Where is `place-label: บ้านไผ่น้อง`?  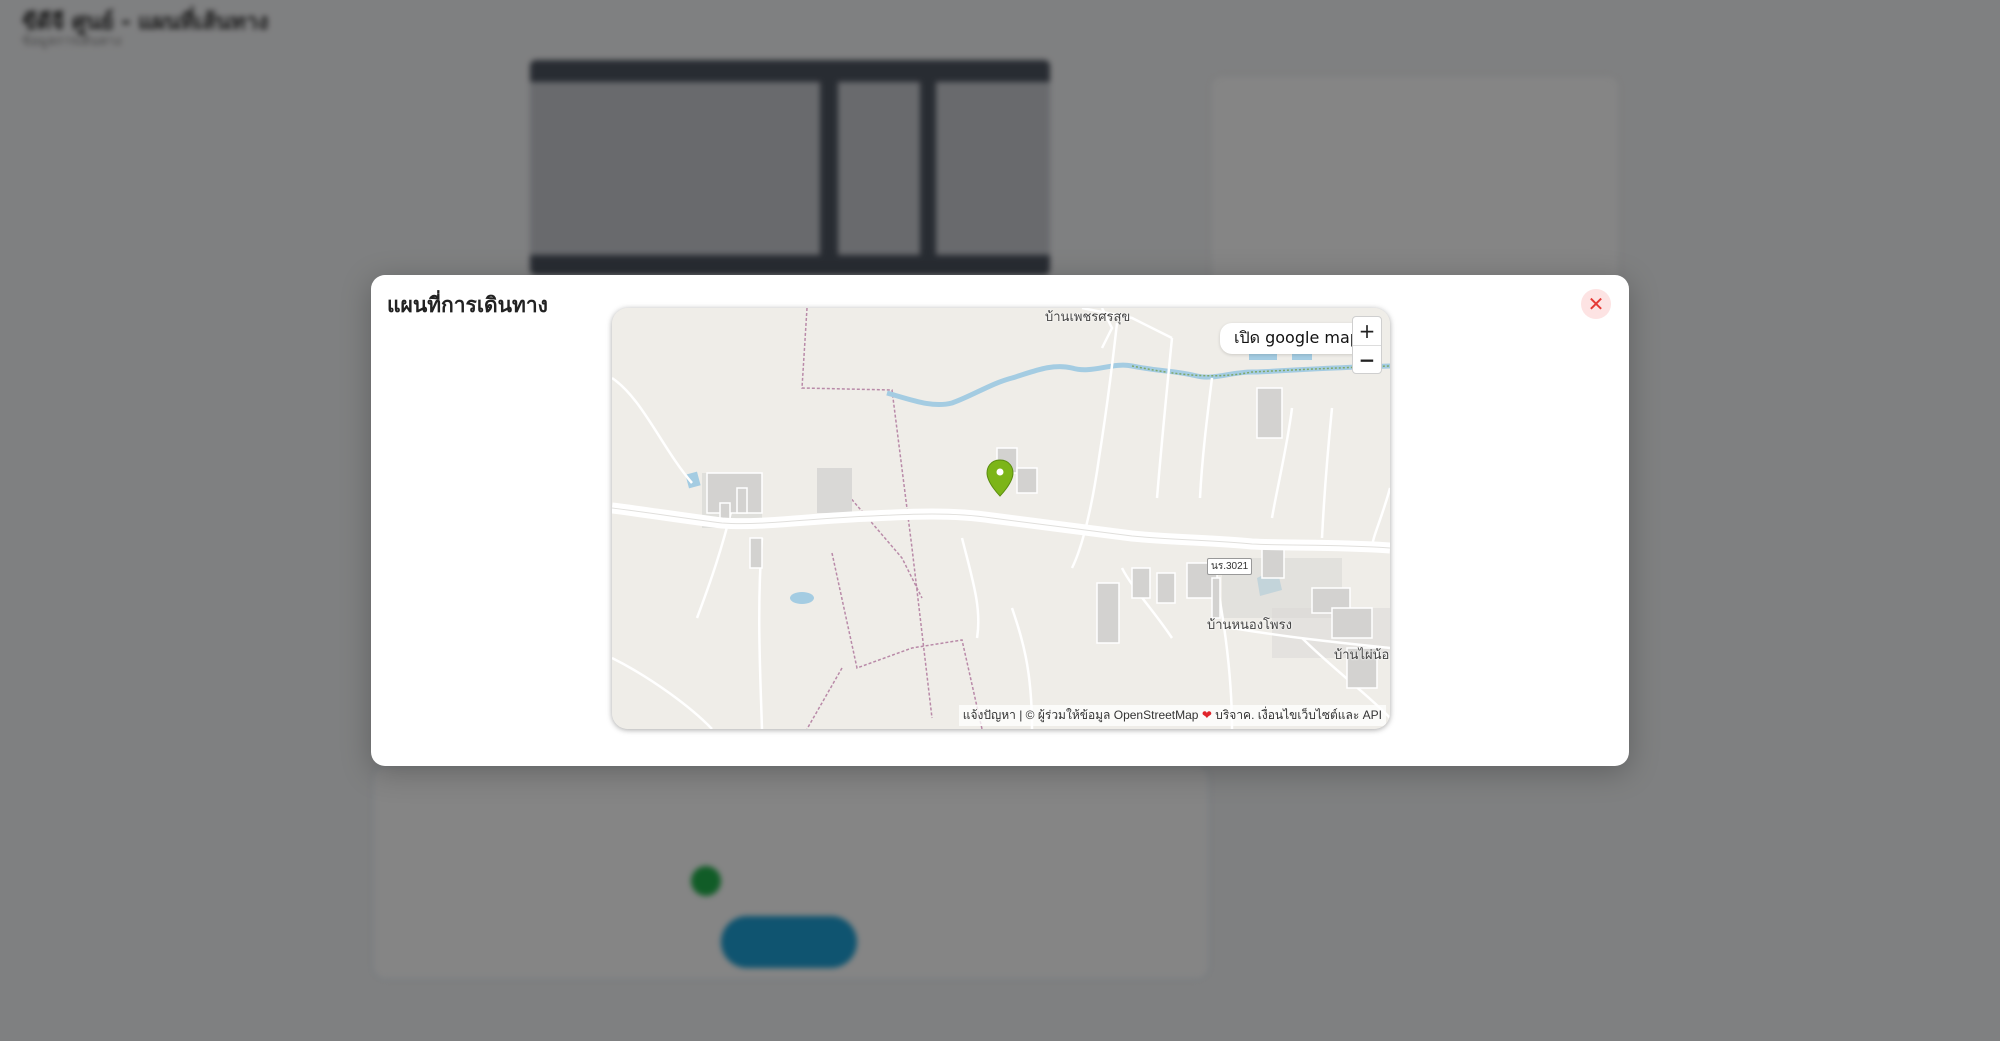
place-label: บ้านไผ่น้อง is located at coordinates (1362, 654).